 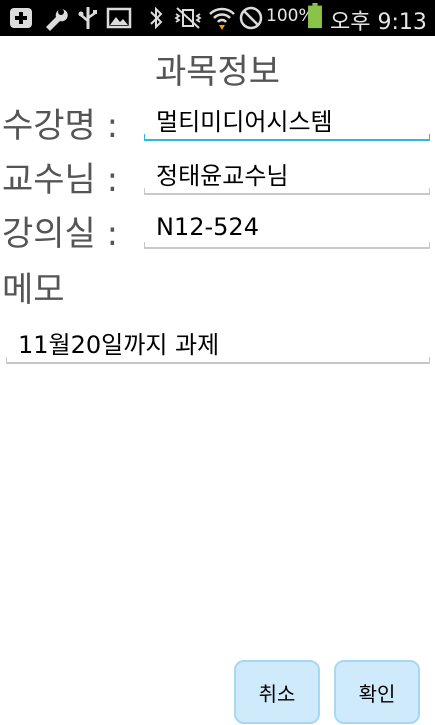 What do you see at coordinates (251, 18) in the screenshot?
I see `no-signal-icon` at bounding box center [251, 18].